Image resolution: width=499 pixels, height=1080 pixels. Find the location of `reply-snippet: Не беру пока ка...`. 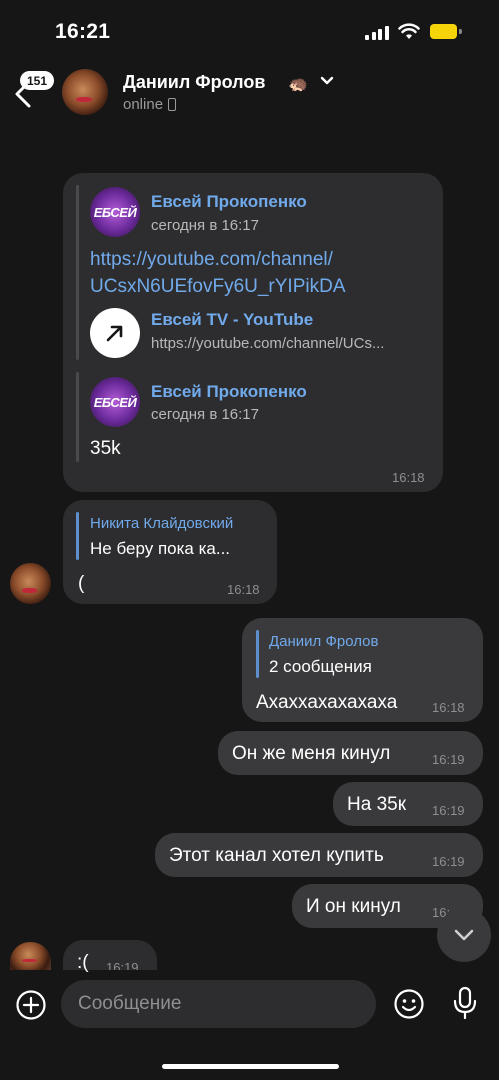

reply-snippet: Не беру пока ка... is located at coordinates (160, 549).